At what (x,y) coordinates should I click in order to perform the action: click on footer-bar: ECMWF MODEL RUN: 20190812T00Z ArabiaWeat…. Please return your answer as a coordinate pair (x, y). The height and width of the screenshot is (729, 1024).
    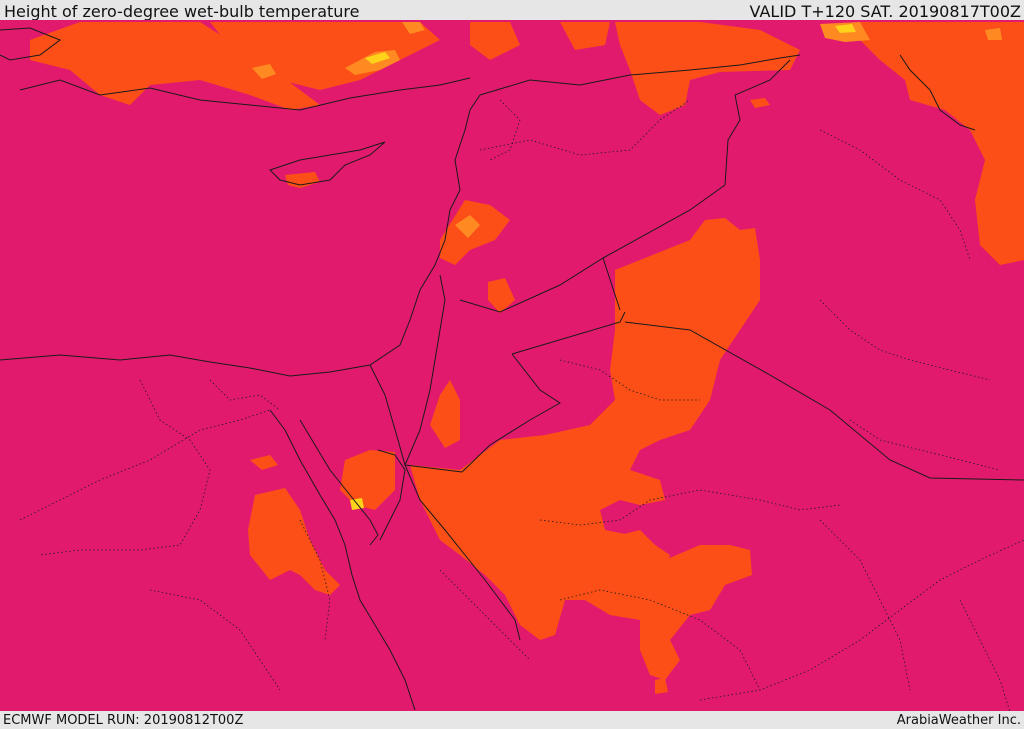
    Looking at the image, I should click on (512, 720).